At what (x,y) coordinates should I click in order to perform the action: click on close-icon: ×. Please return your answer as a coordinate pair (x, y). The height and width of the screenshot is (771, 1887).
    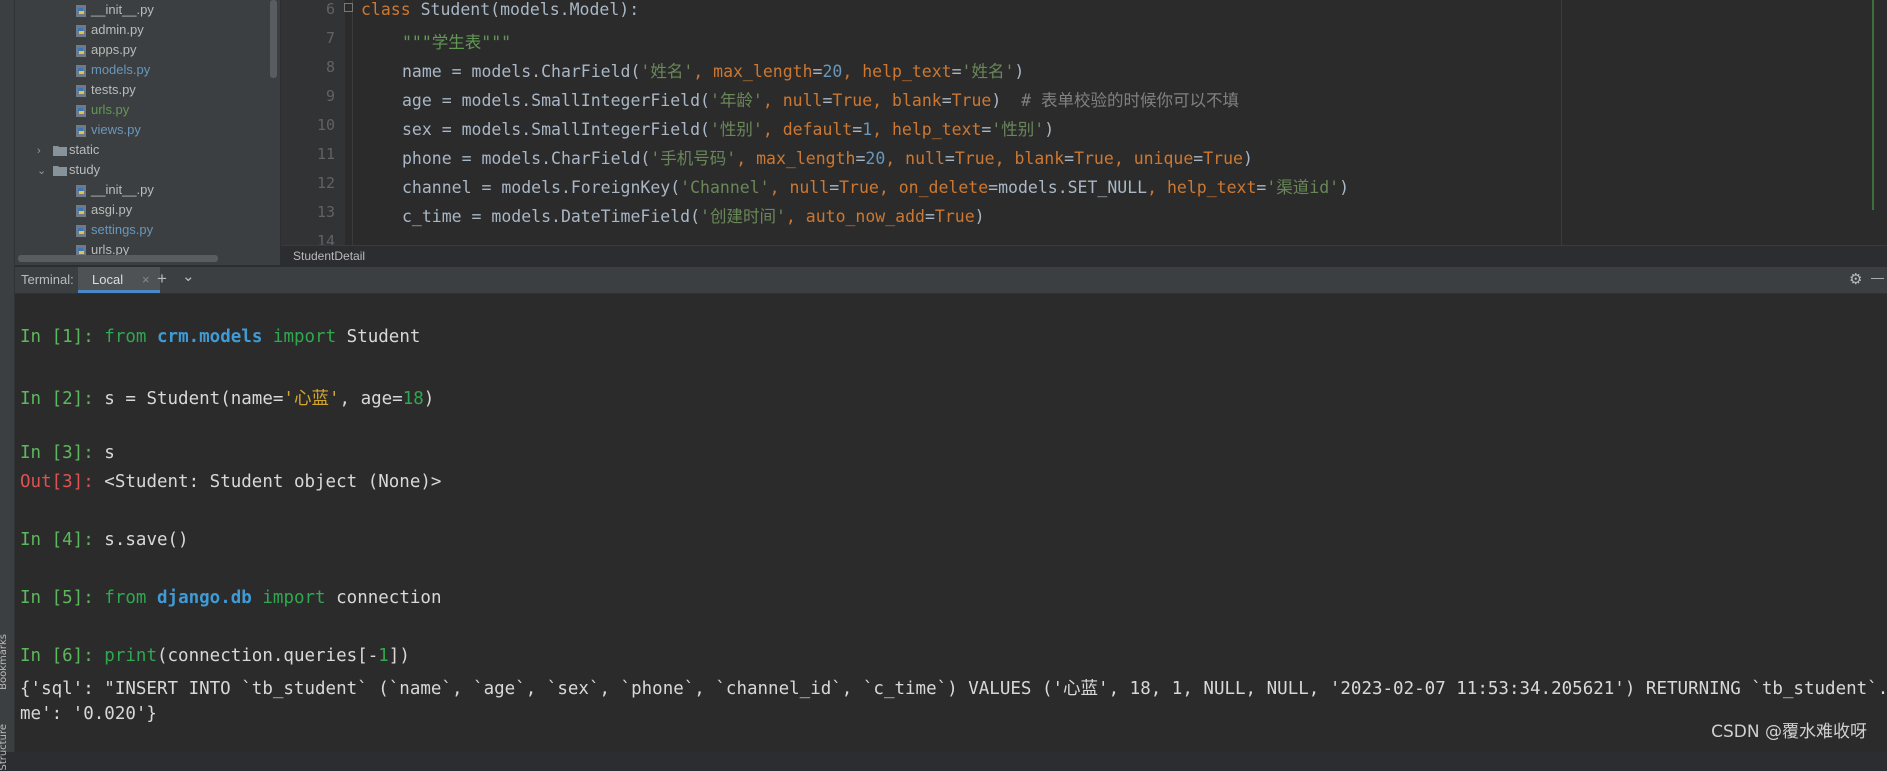
    Looking at the image, I should click on (146, 279).